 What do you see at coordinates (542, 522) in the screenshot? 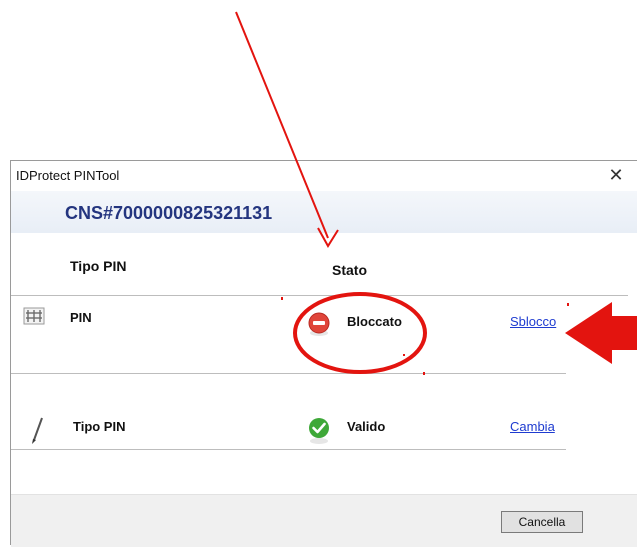
I see `cancel-button: Cancella` at bounding box center [542, 522].